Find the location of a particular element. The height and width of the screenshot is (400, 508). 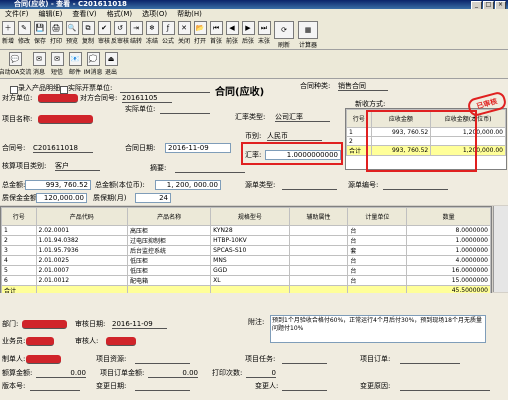

contract-type-field: 销售合同 is located at coordinates (363, 86).